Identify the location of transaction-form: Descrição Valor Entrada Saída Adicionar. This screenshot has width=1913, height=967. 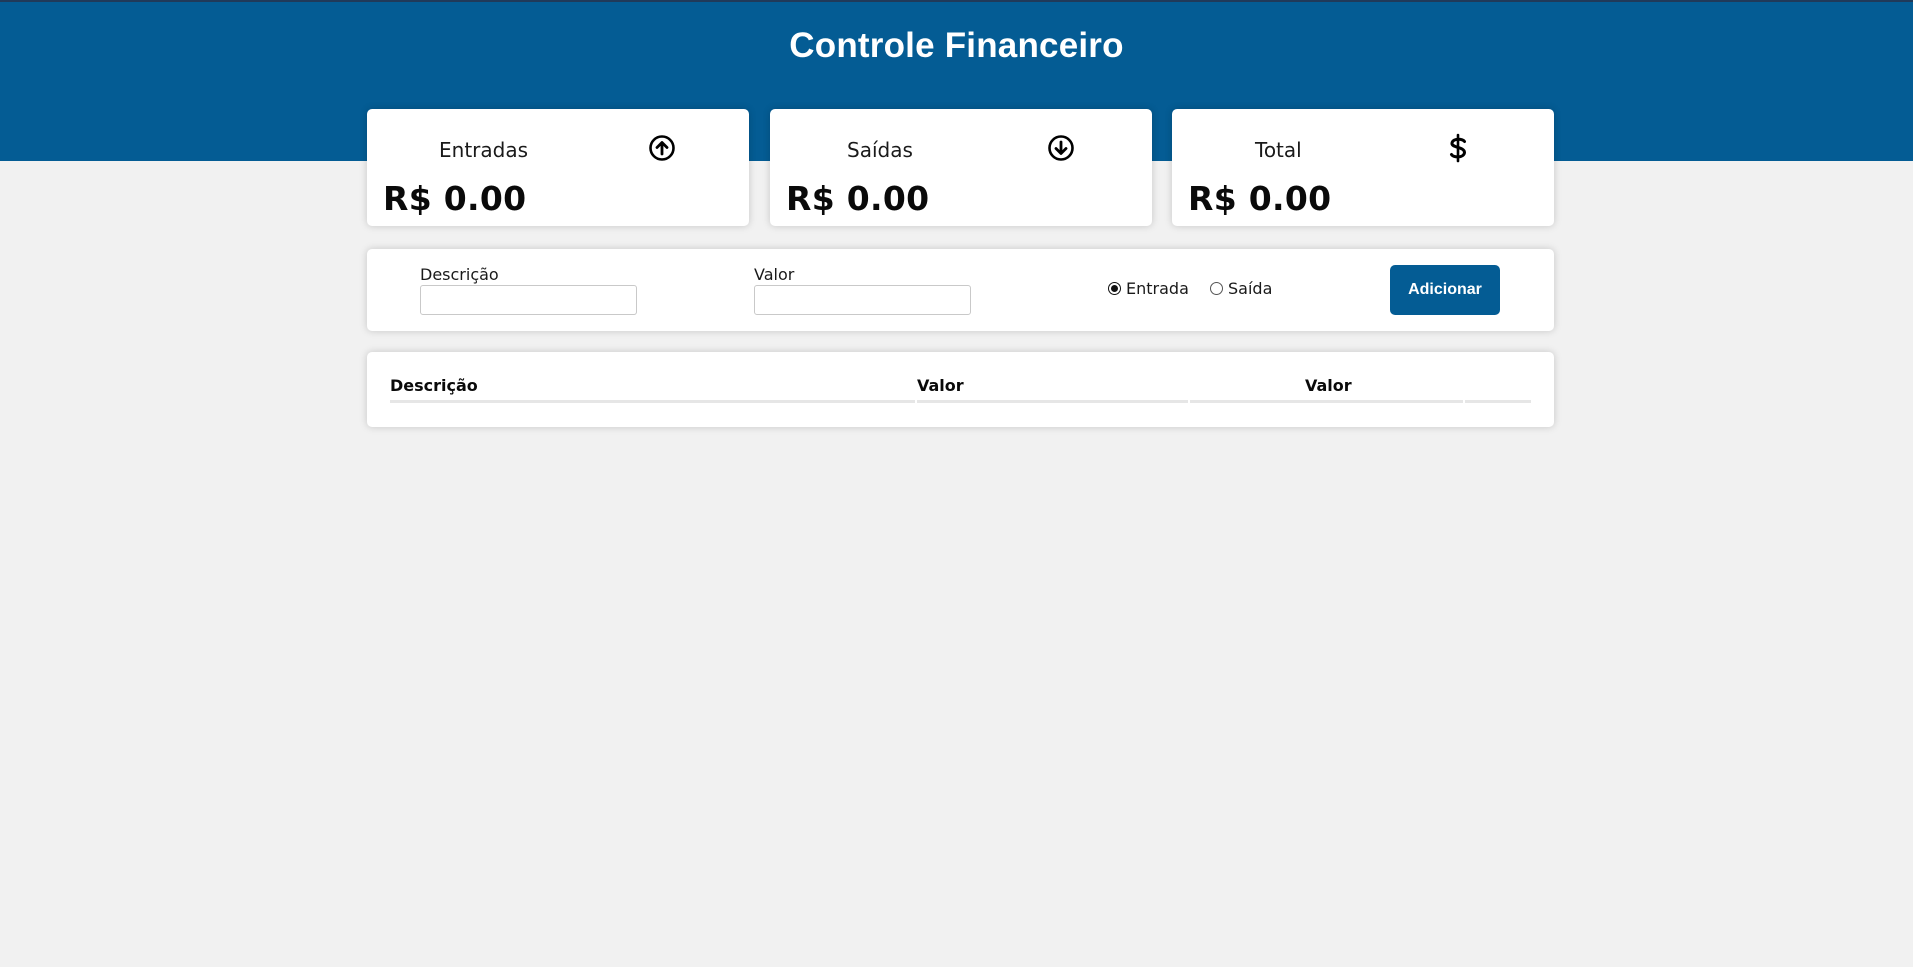
(960, 290).